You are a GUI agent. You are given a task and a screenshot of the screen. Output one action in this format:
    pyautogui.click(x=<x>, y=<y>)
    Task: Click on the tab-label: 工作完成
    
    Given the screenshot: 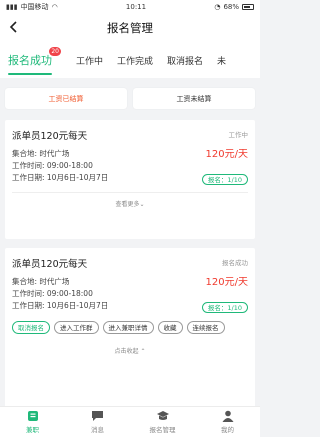 What is the action you would take?
    pyautogui.click(x=135, y=61)
    